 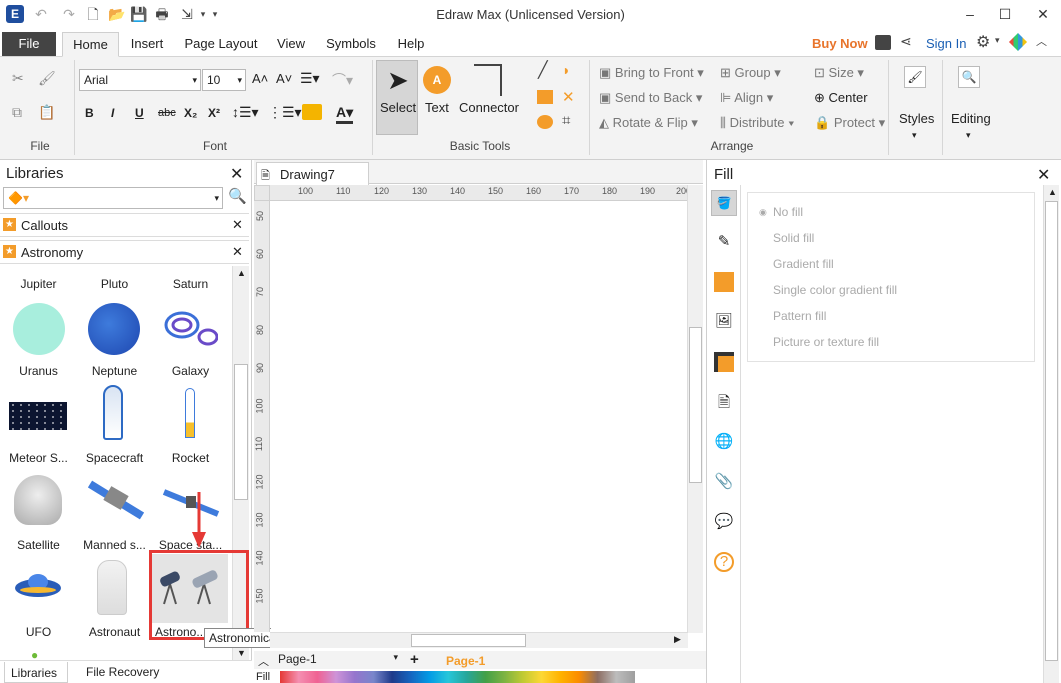 I want to click on font-family-select: Arial ▾, so click(x=140, y=80).